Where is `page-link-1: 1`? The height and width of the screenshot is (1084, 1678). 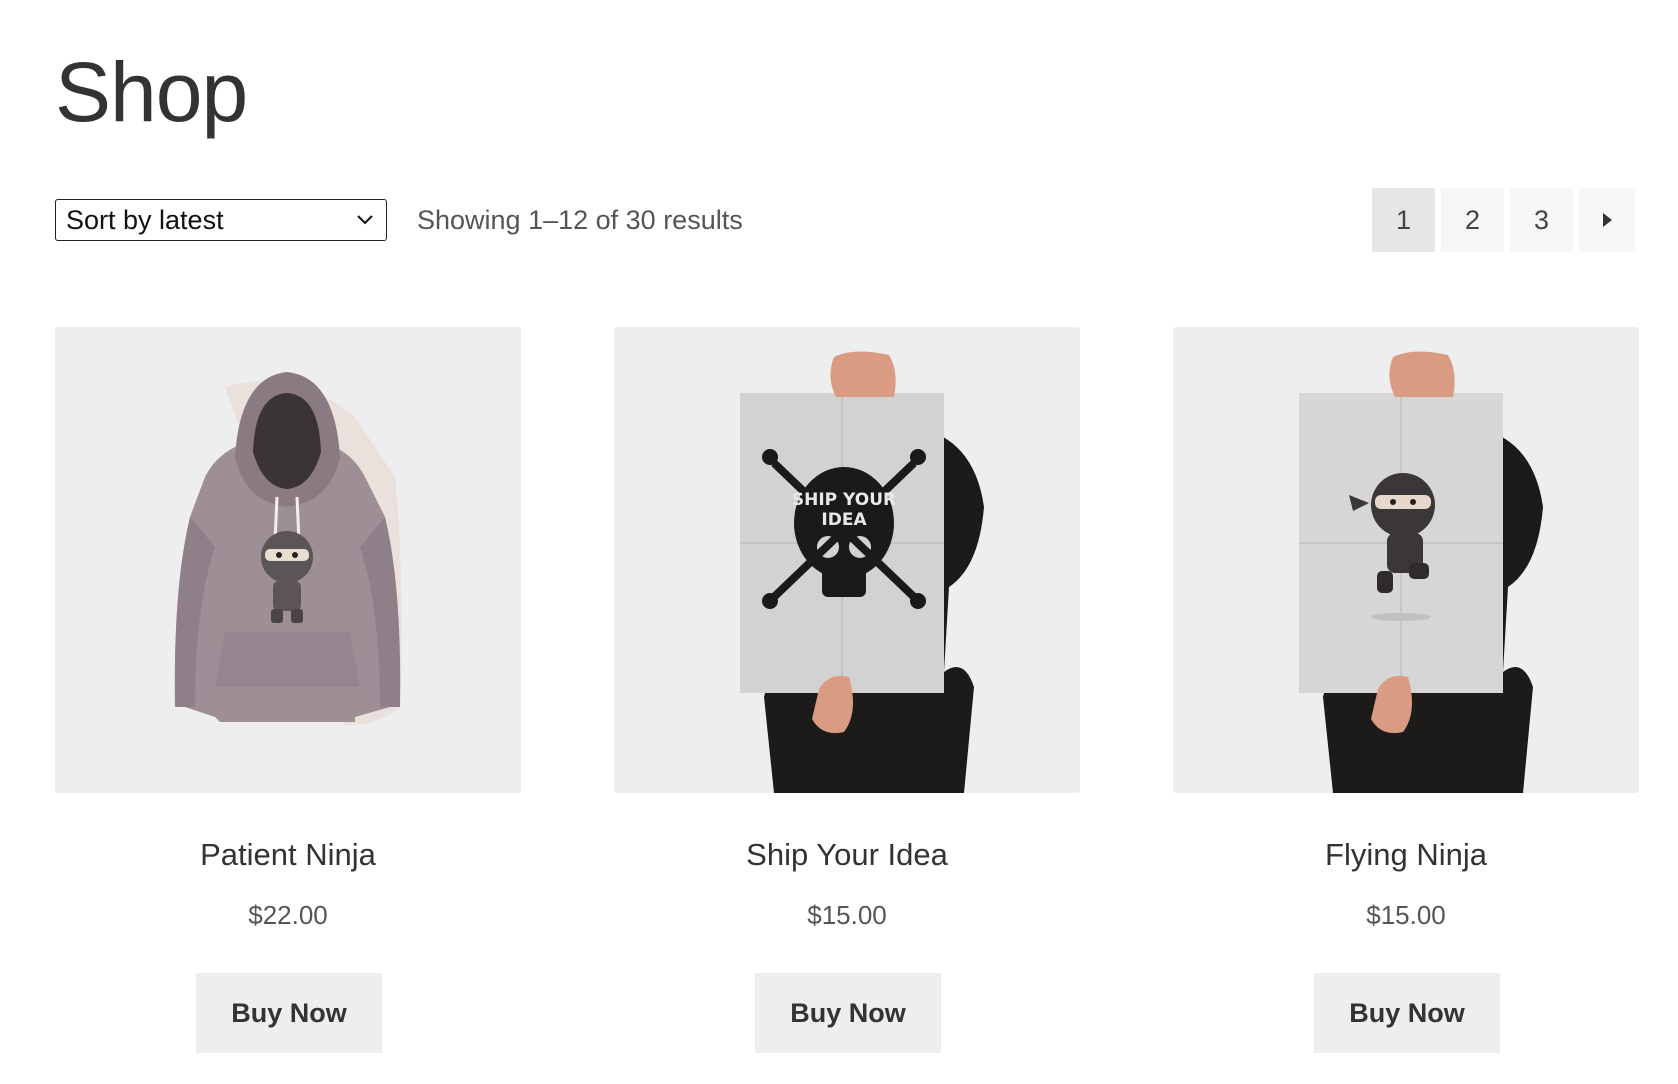
page-link-1: 1 is located at coordinates (1403, 220).